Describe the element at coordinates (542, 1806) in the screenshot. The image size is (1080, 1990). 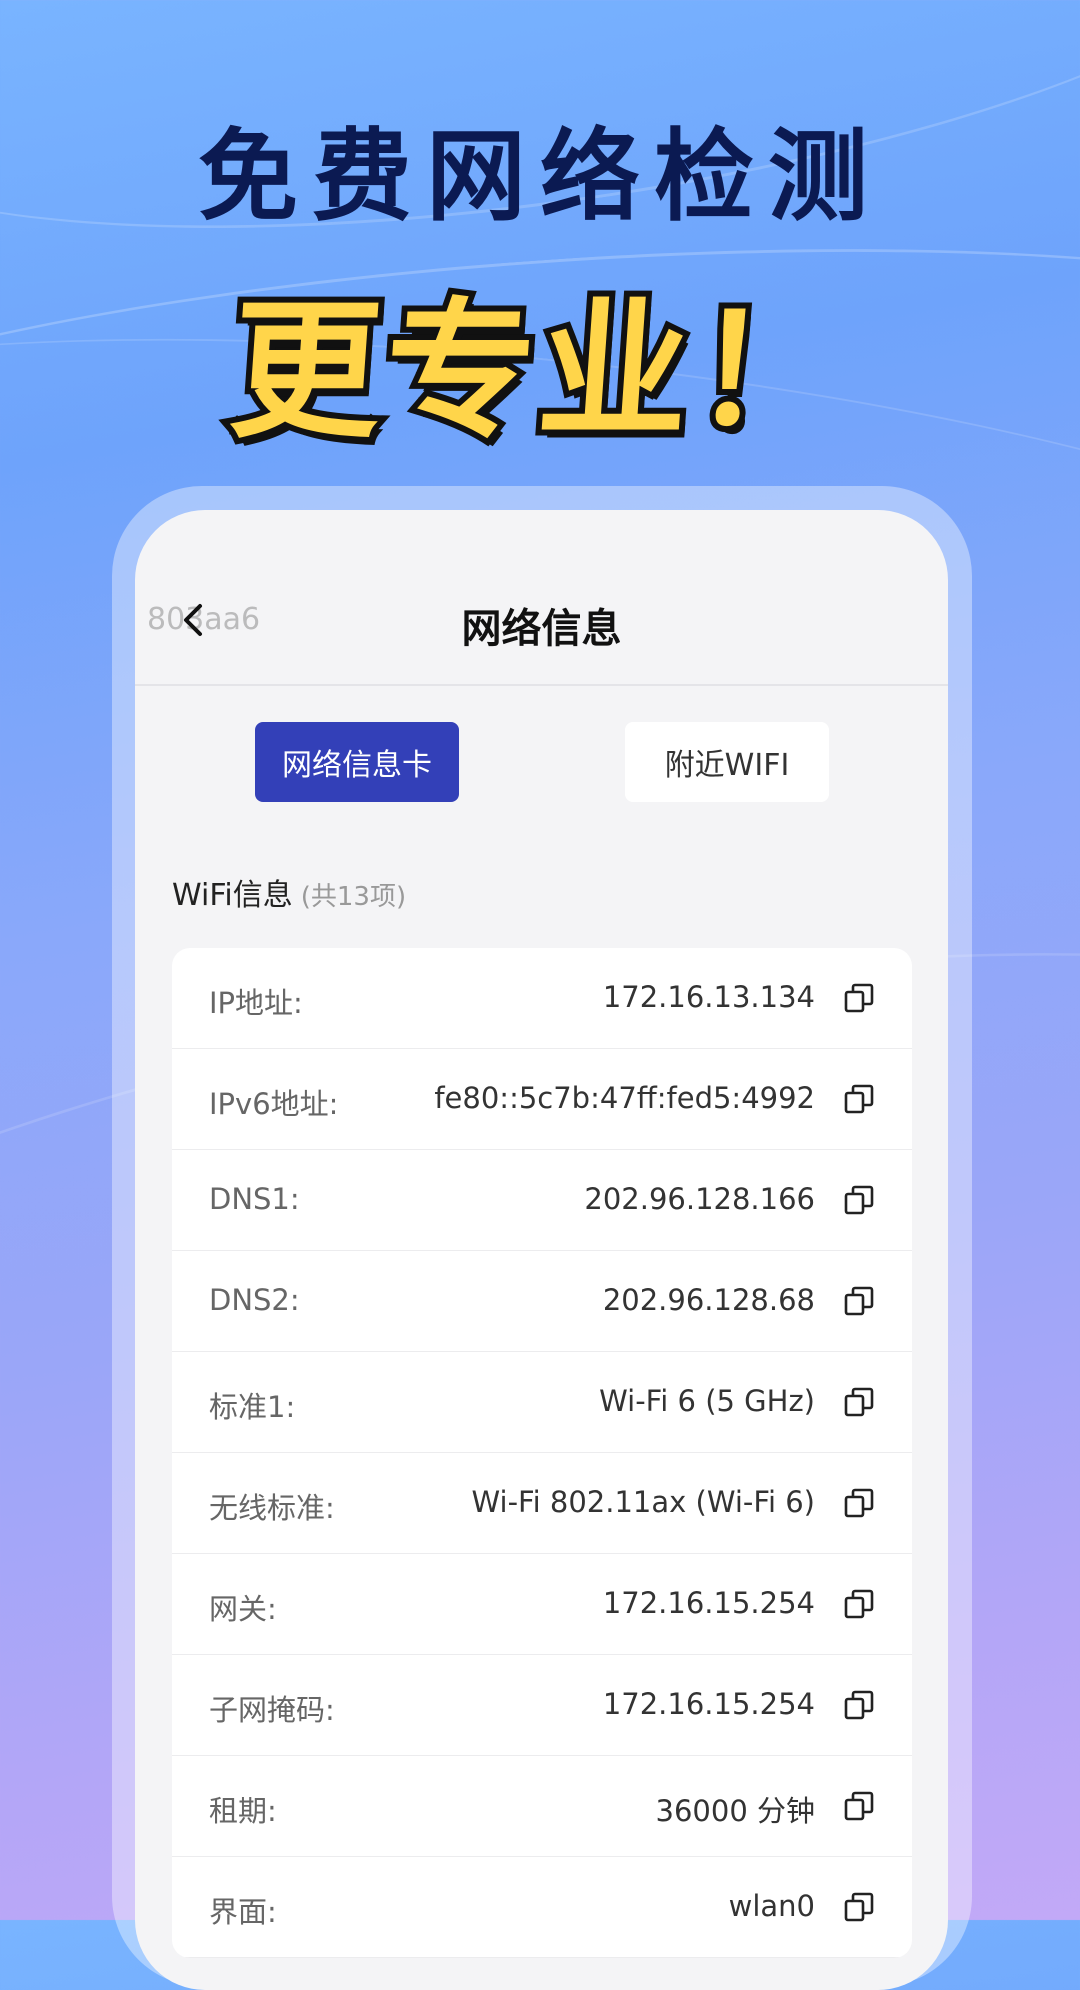
I see `info-row-lease: 租期: 36000 分钟` at that location.